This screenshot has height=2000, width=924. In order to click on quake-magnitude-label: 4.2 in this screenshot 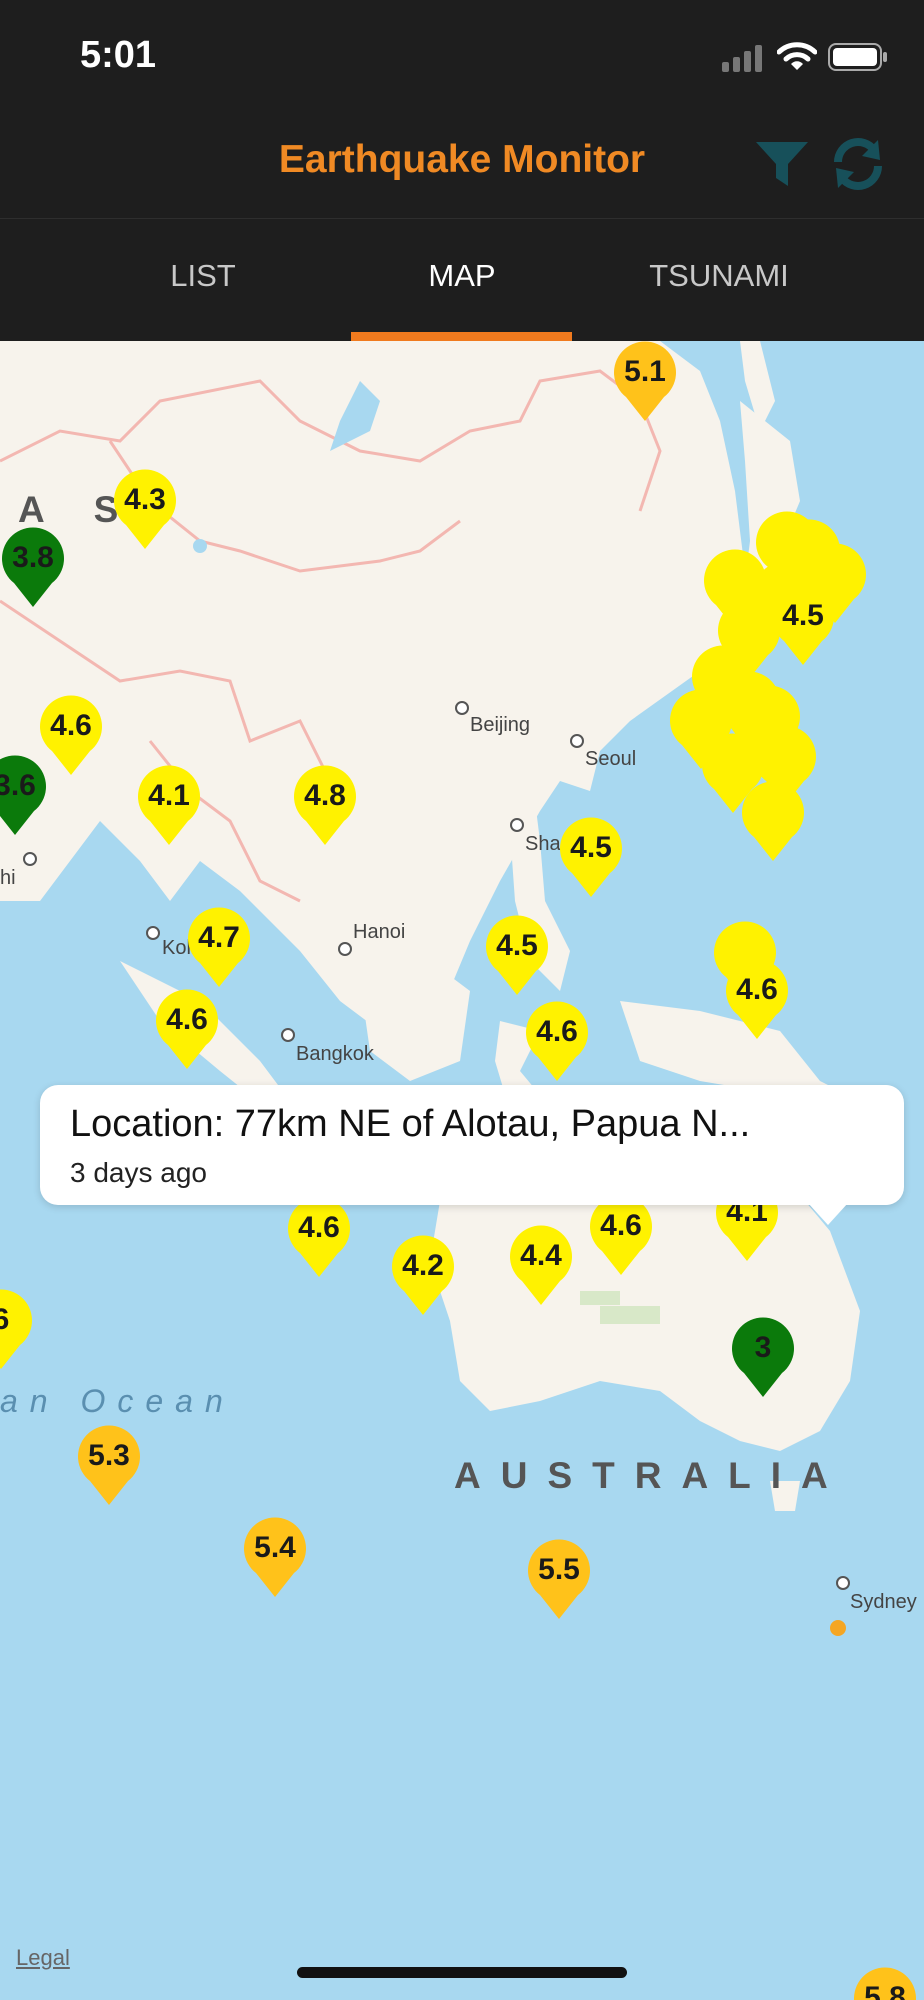, I will do `click(423, 1265)`.